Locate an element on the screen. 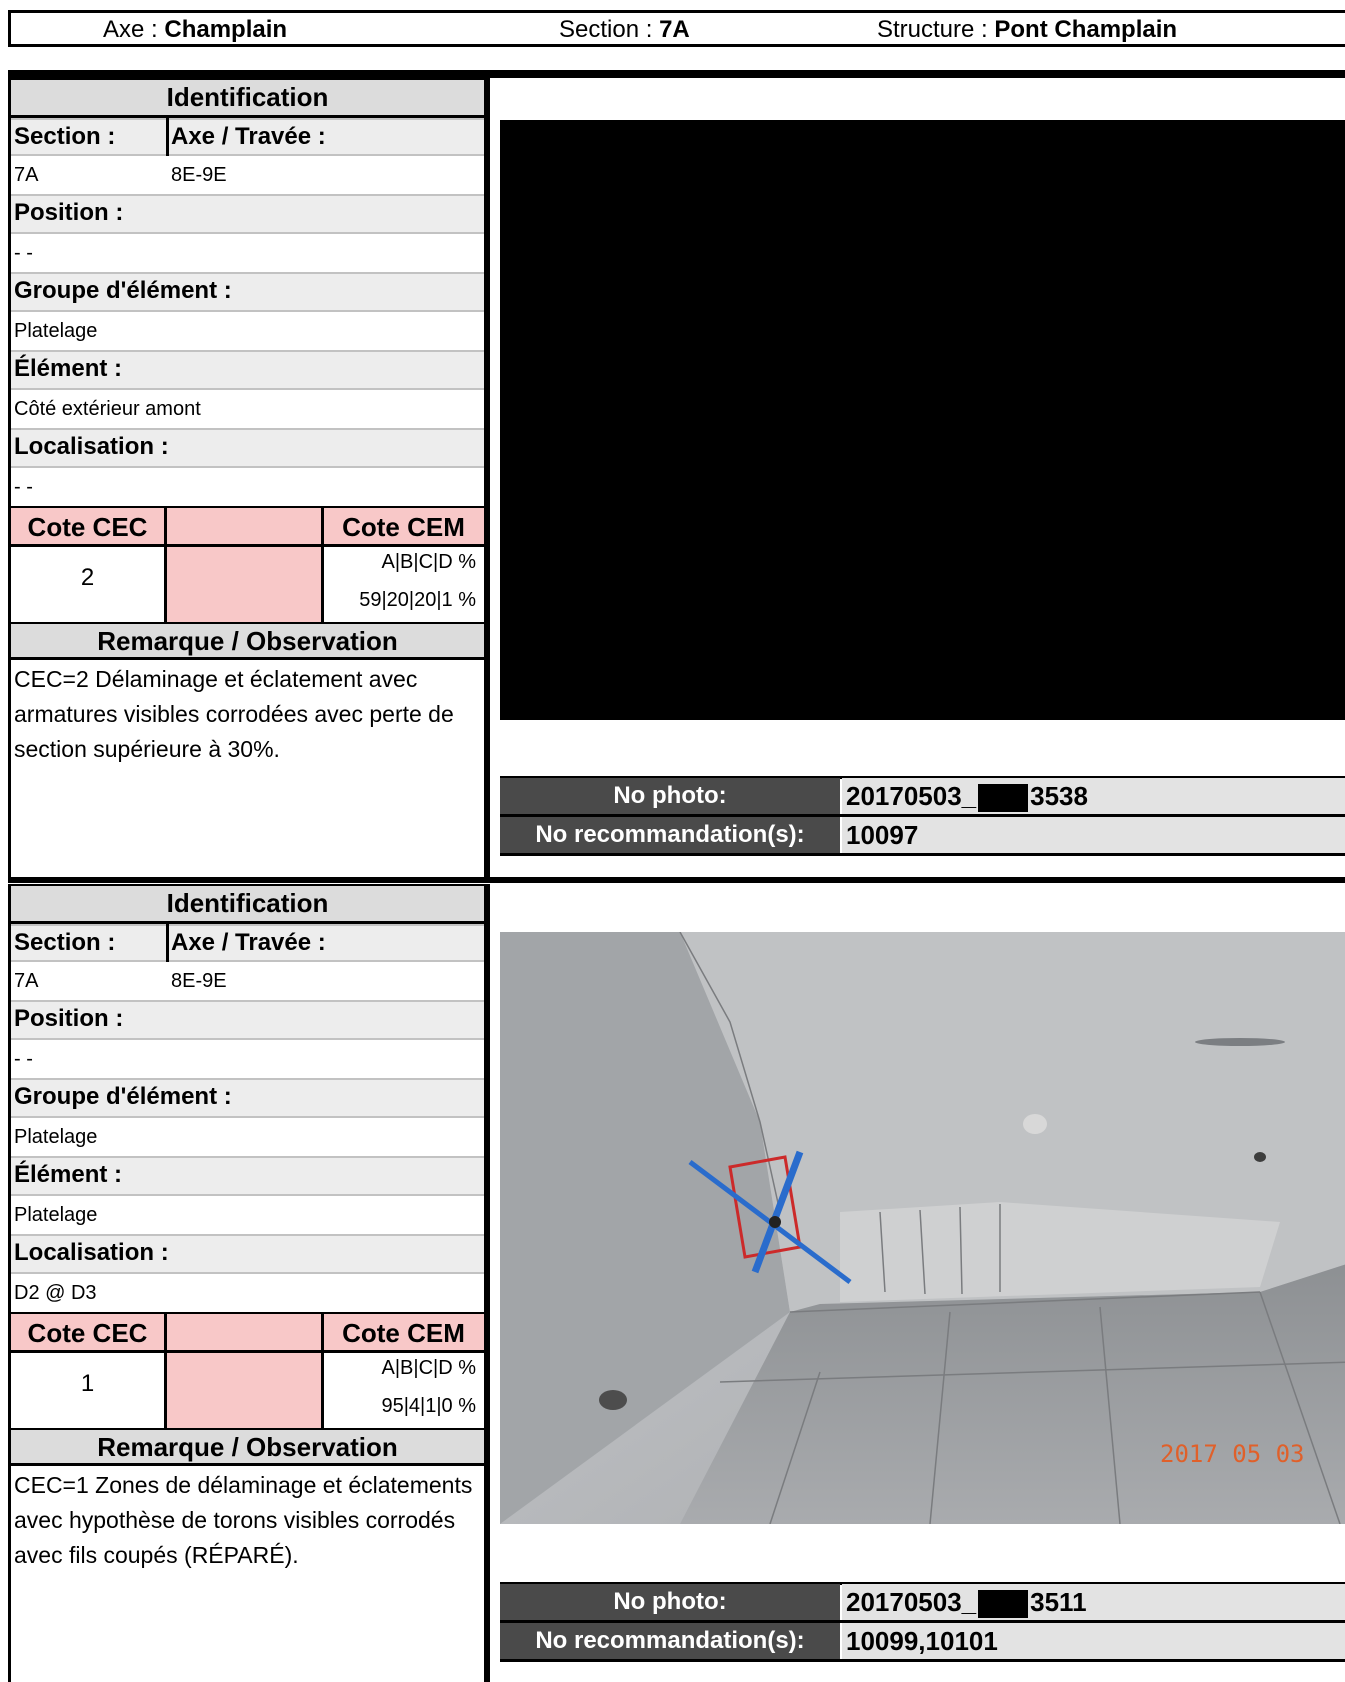 This screenshot has width=1345, height=1682. header-structure-label: Structure : is located at coordinates (936, 29).